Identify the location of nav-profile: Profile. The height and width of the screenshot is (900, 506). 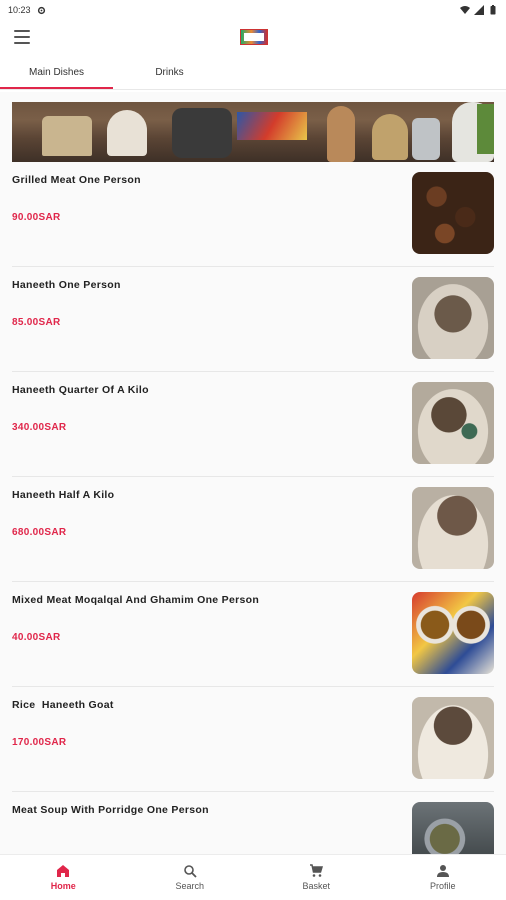
(443, 877).